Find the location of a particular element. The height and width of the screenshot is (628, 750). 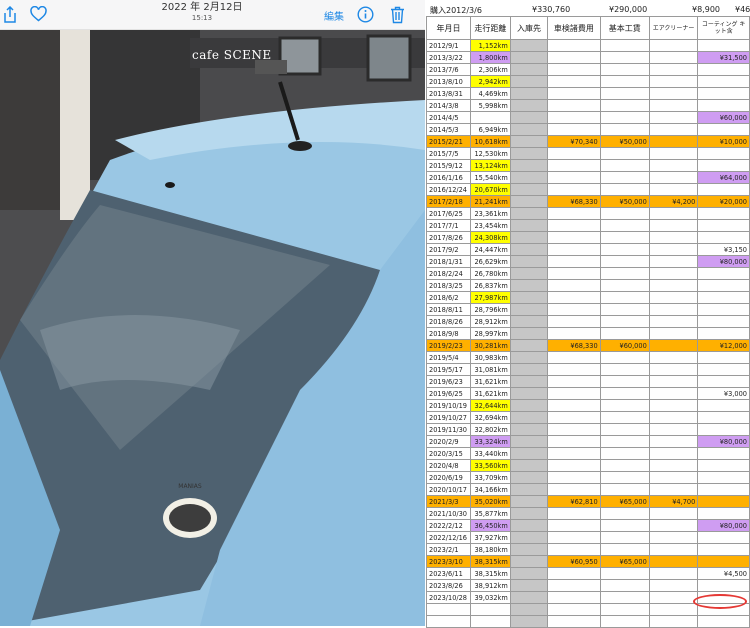

cell-mileage is located at coordinates (490, 609).